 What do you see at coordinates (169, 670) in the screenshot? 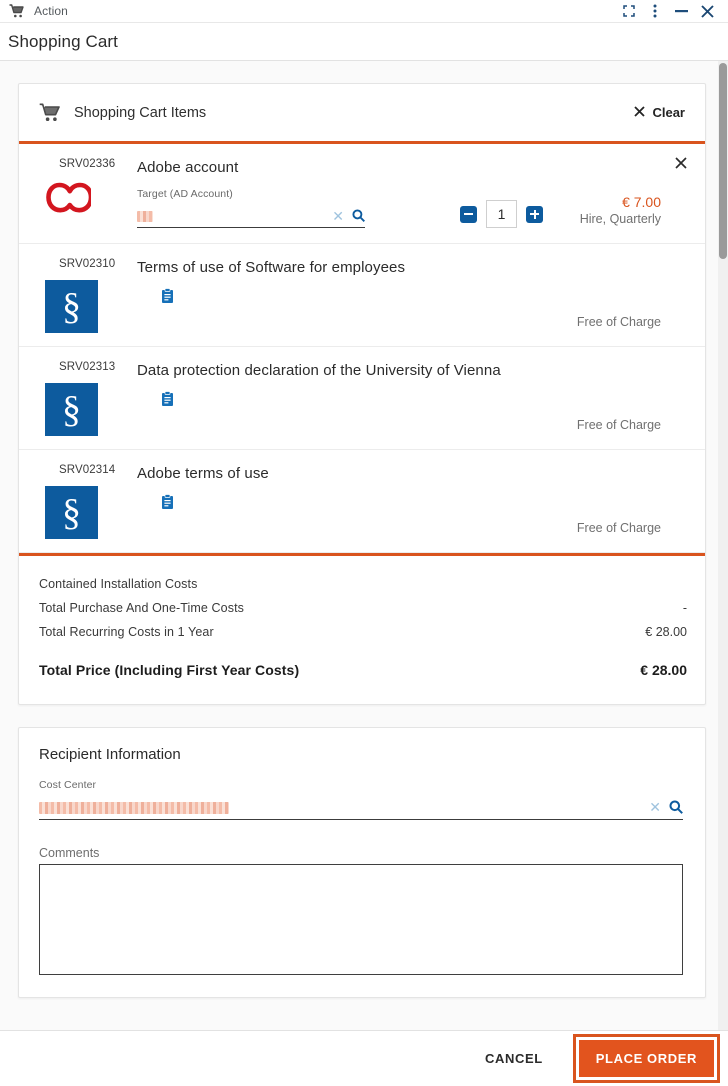
I see `grand-total-label: Total Price (Including First Year Costs)` at bounding box center [169, 670].